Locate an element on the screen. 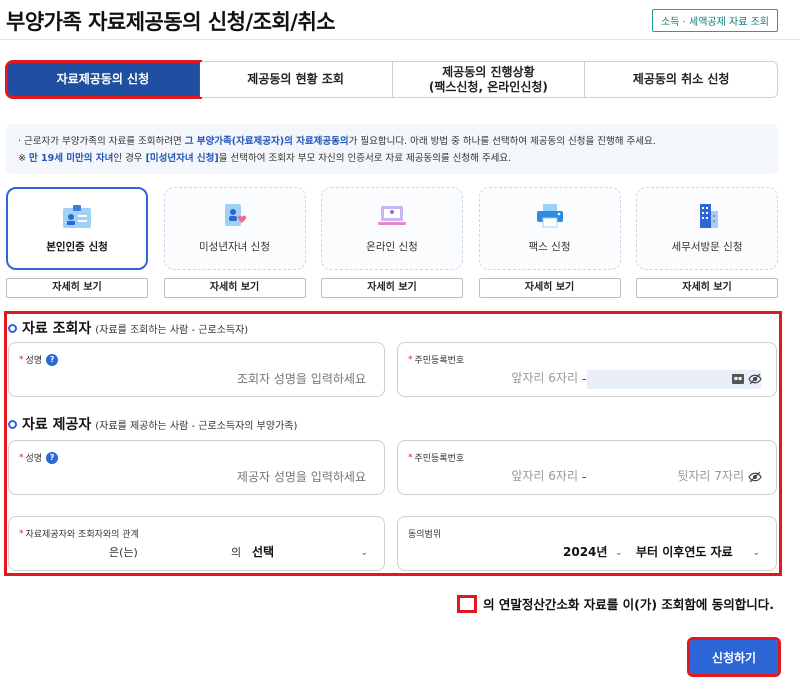  income-deduction-link: 소득 · 세액공제 자료 조회 is located at coordinates (715, 20).